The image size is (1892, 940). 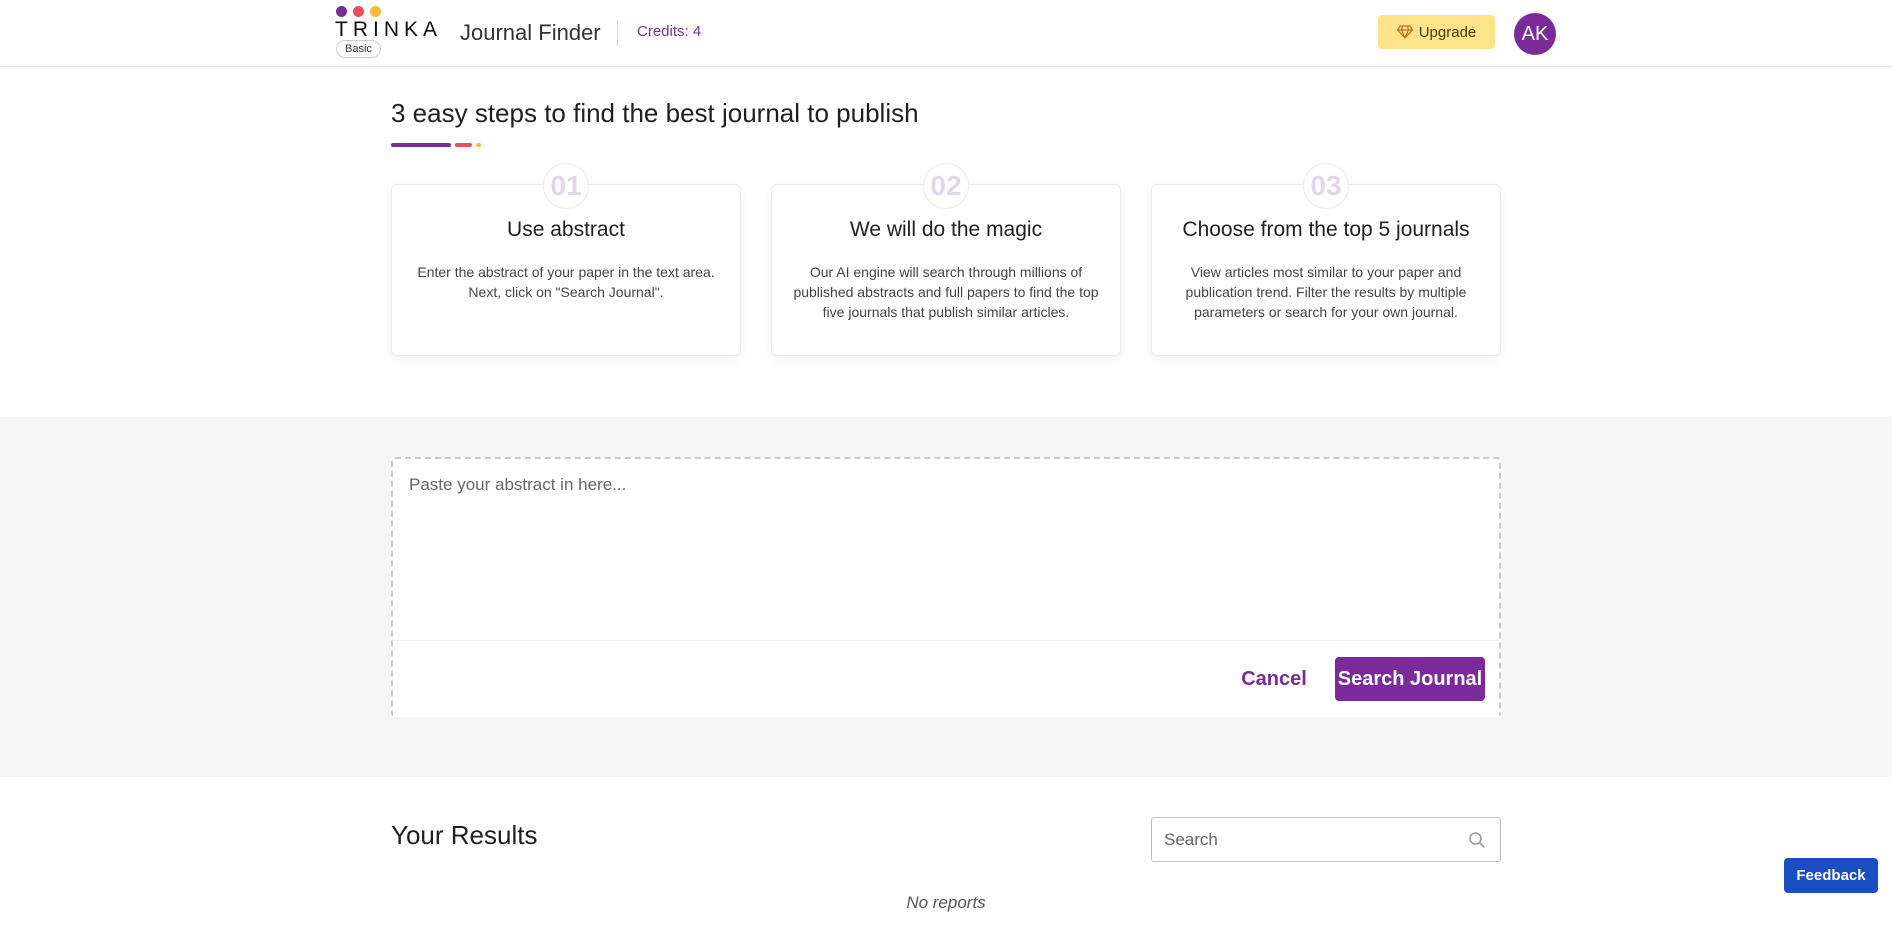 What do you see at coordinates (1831, 875) in the screenshot?
I see `feedback-button: Feedback` at bounding box center [1831, 875].